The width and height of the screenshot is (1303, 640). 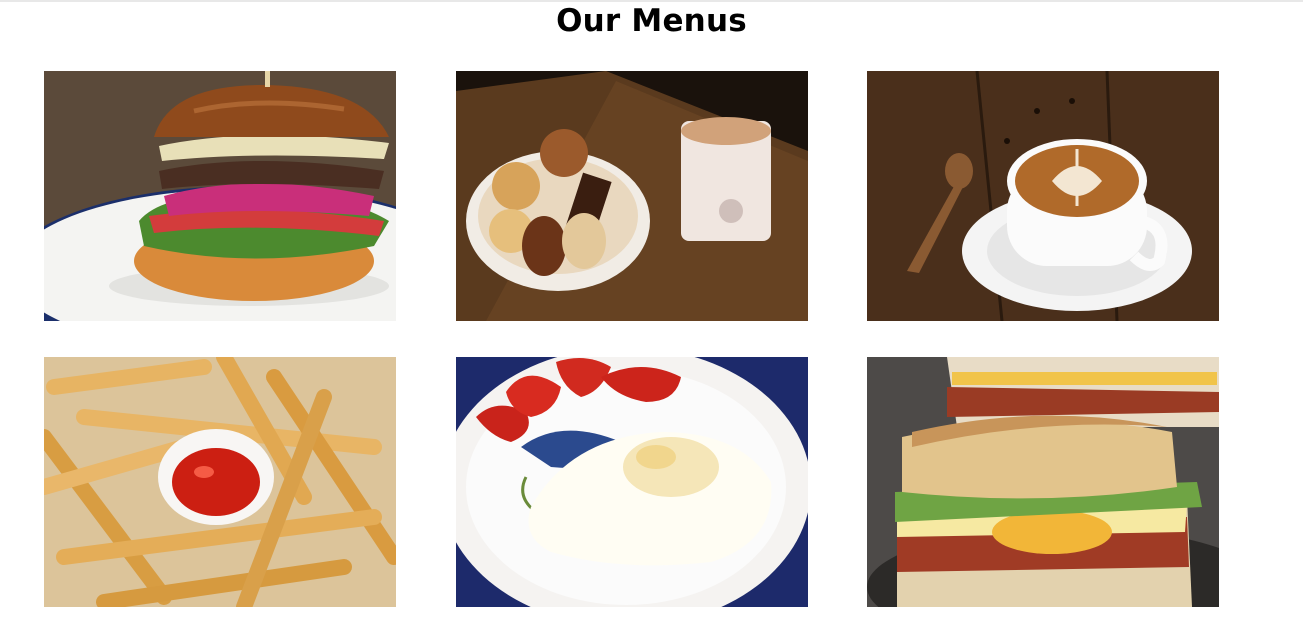 I want to click on french-fries-image, so click(x=220, y=482).